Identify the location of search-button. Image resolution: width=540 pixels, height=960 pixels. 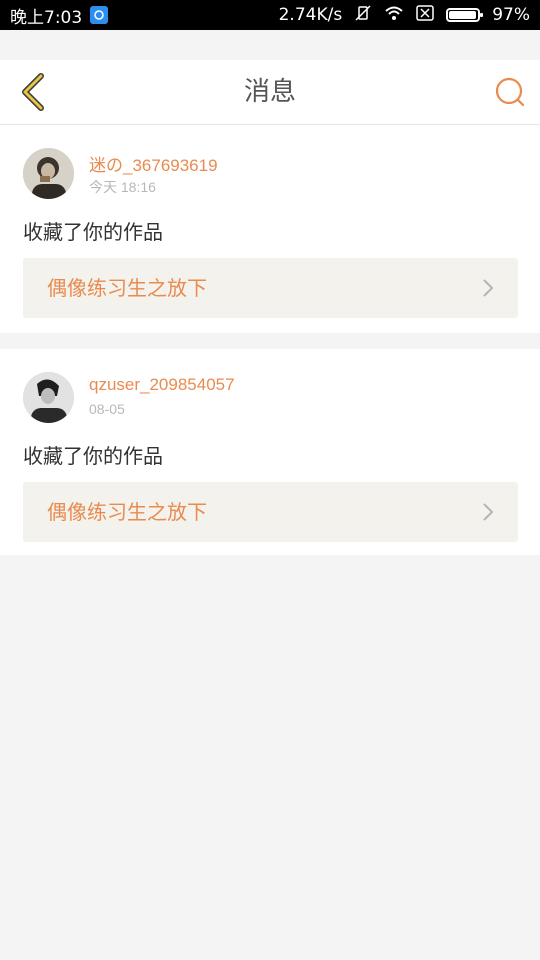
(510, 92).